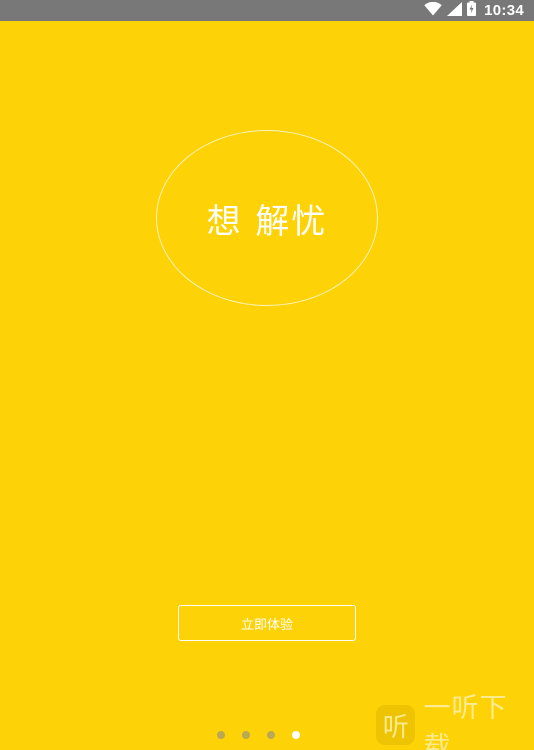 The image size is (534, 750). I want to click on try-now-button: 立即体验, so click(267, 623).